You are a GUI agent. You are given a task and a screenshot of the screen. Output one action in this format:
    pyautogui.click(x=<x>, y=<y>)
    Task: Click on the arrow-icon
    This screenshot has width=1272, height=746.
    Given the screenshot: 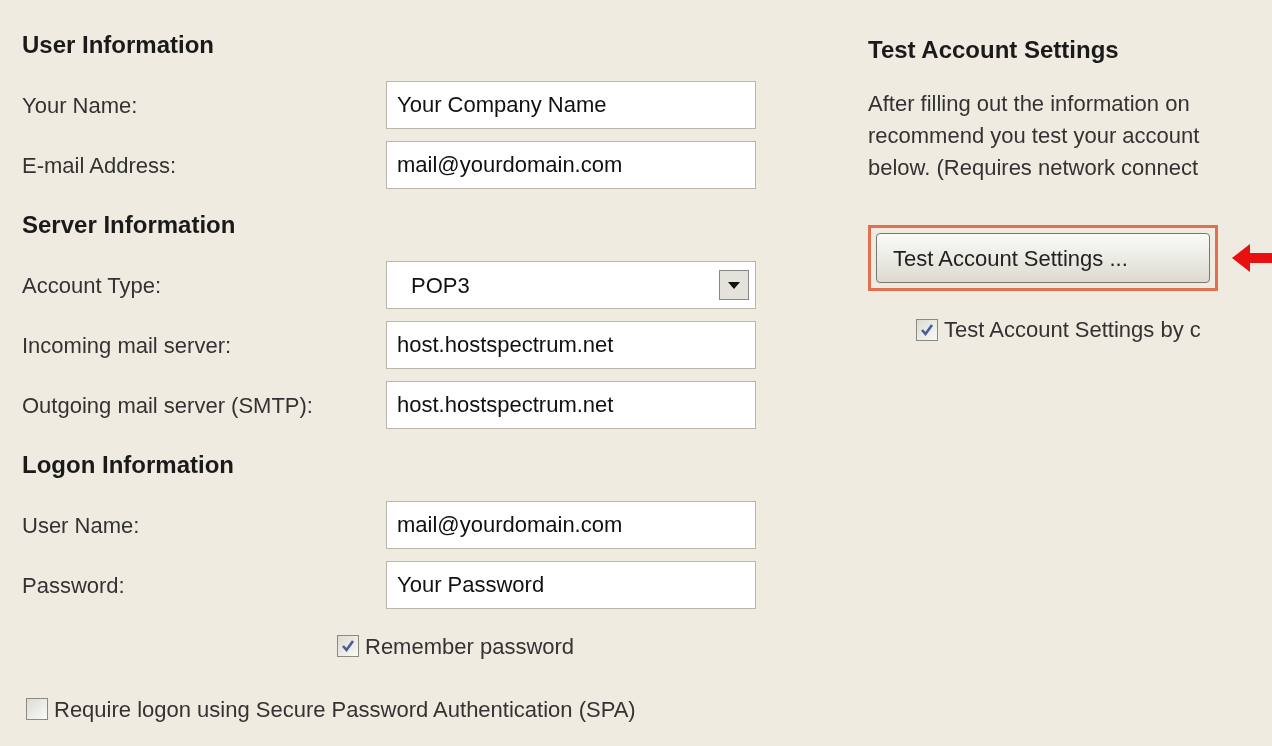 What is the action you would take?
    pyautogui.click(x=1252, y=258)
    